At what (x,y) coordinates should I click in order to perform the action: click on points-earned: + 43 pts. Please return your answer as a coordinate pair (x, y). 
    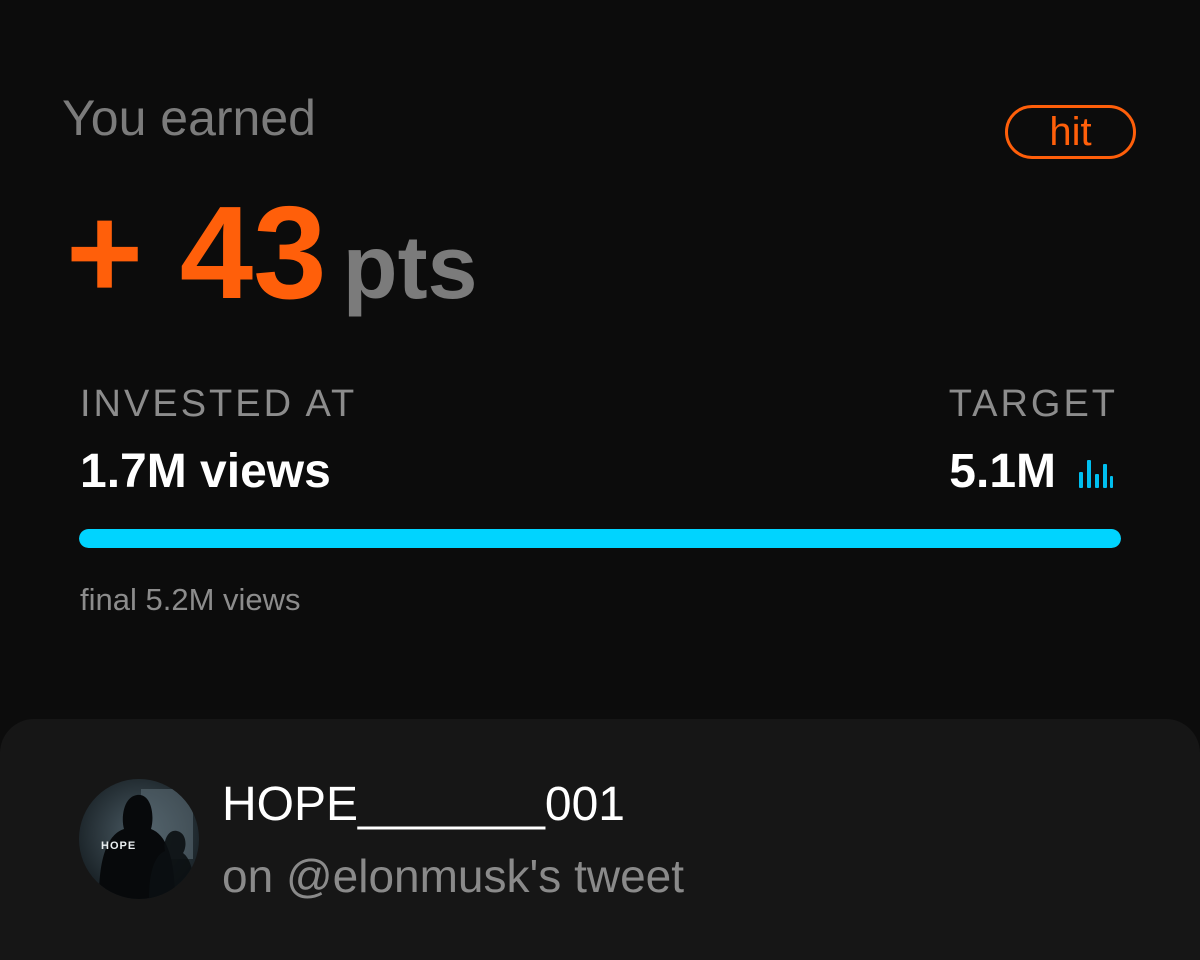
    Looking at the image, I should click on (272, 253).